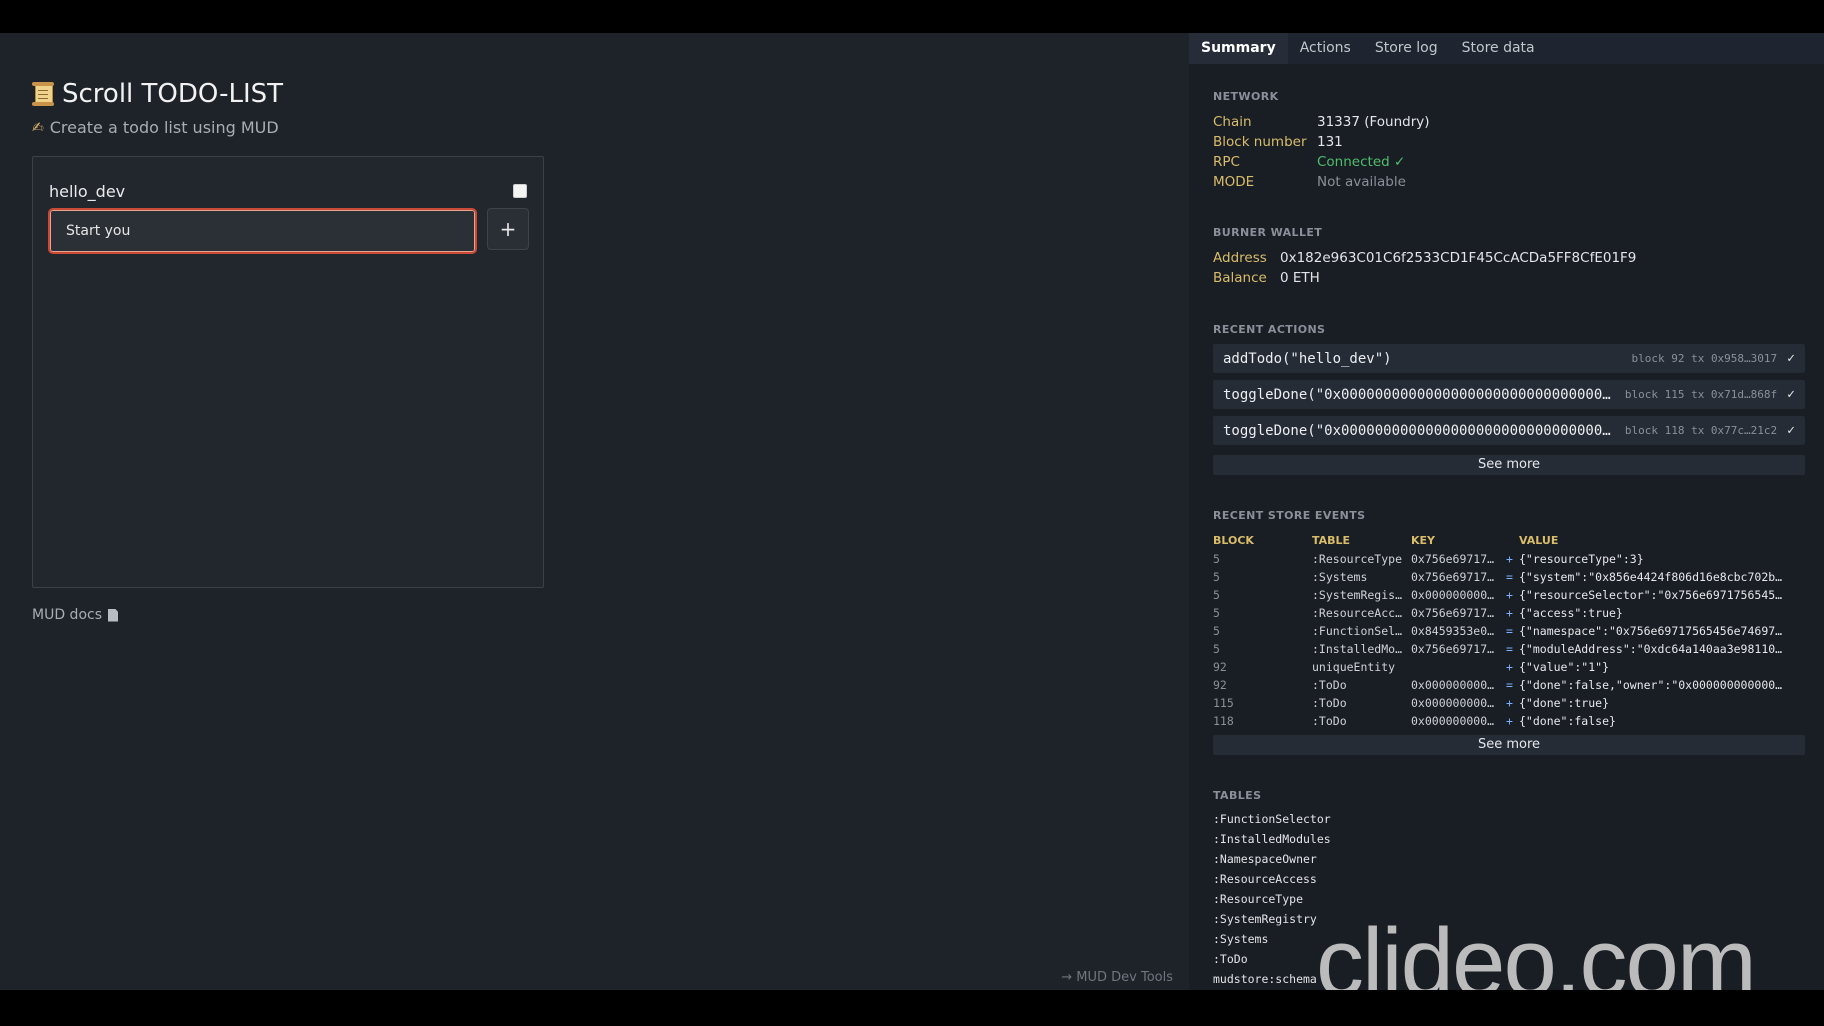  Describe the element at coordinates (1704, 358) in the screenshot. I see `action-meta: block 92 tx 0x958…3017` at that location.